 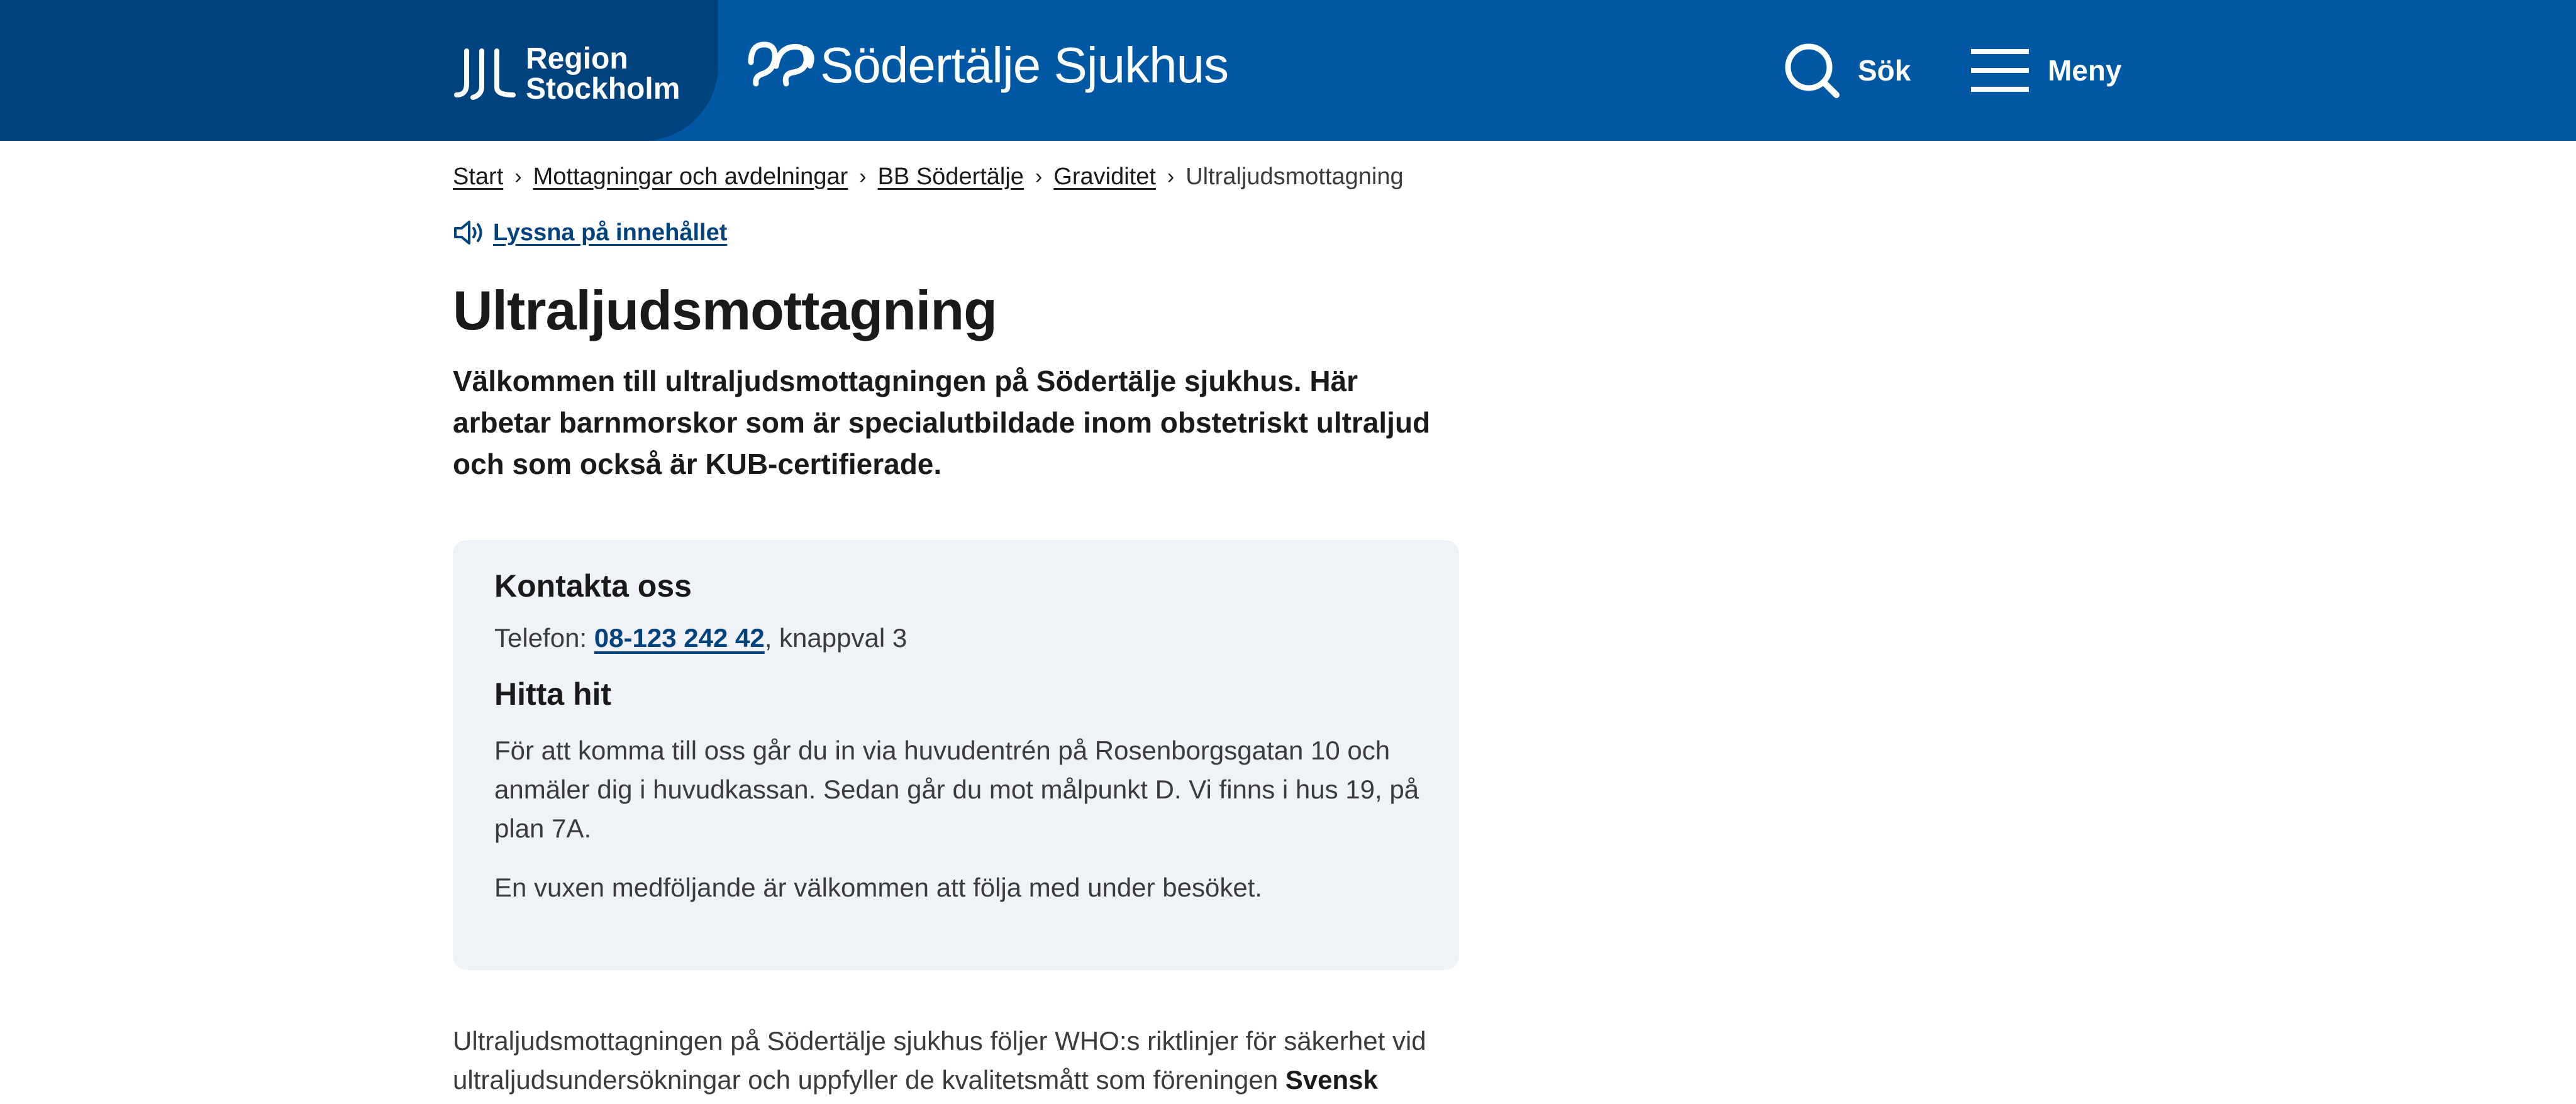 What do you see at coordinates (690, 176) in the screenshot?
I see `breadcrumb-mottagningar: Mottagningar och avdelningar` at bounding box center [690, 176].